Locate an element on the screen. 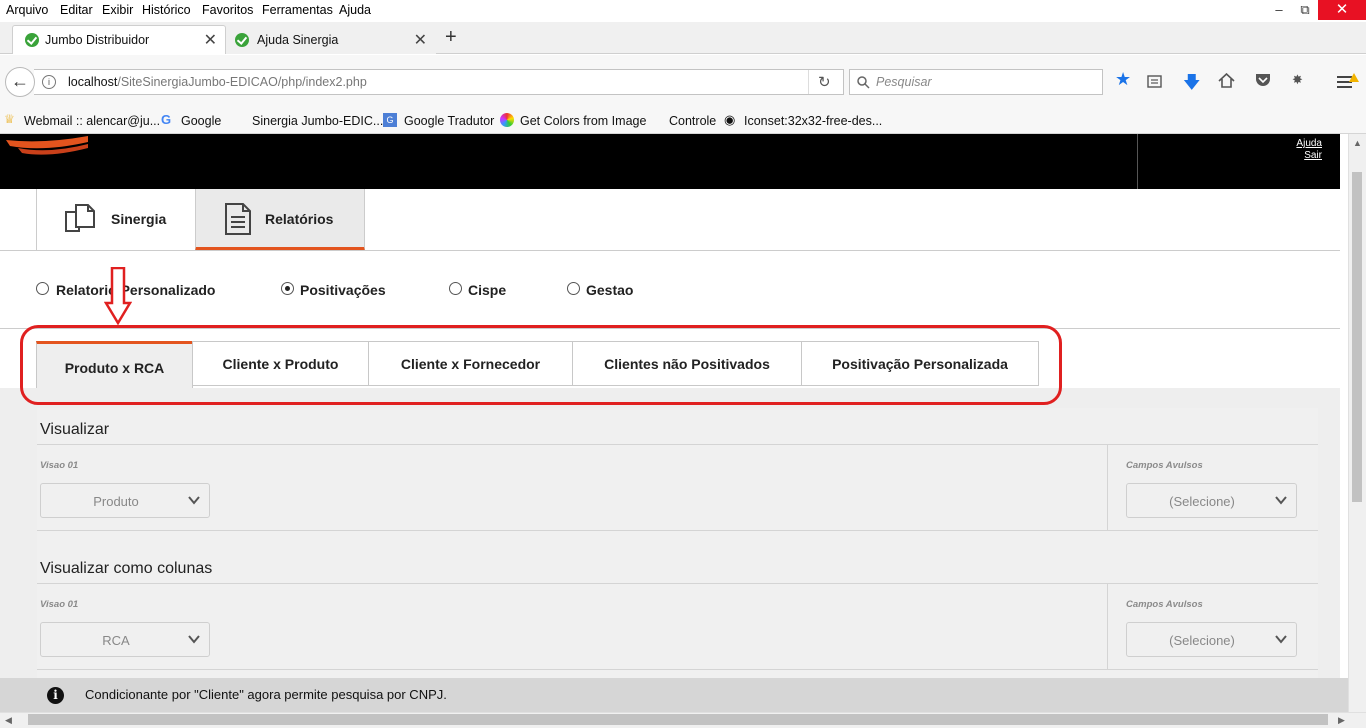 This screenshot has width=1366, height=728. new-tab-button: + is located at coordinates (451, 37).